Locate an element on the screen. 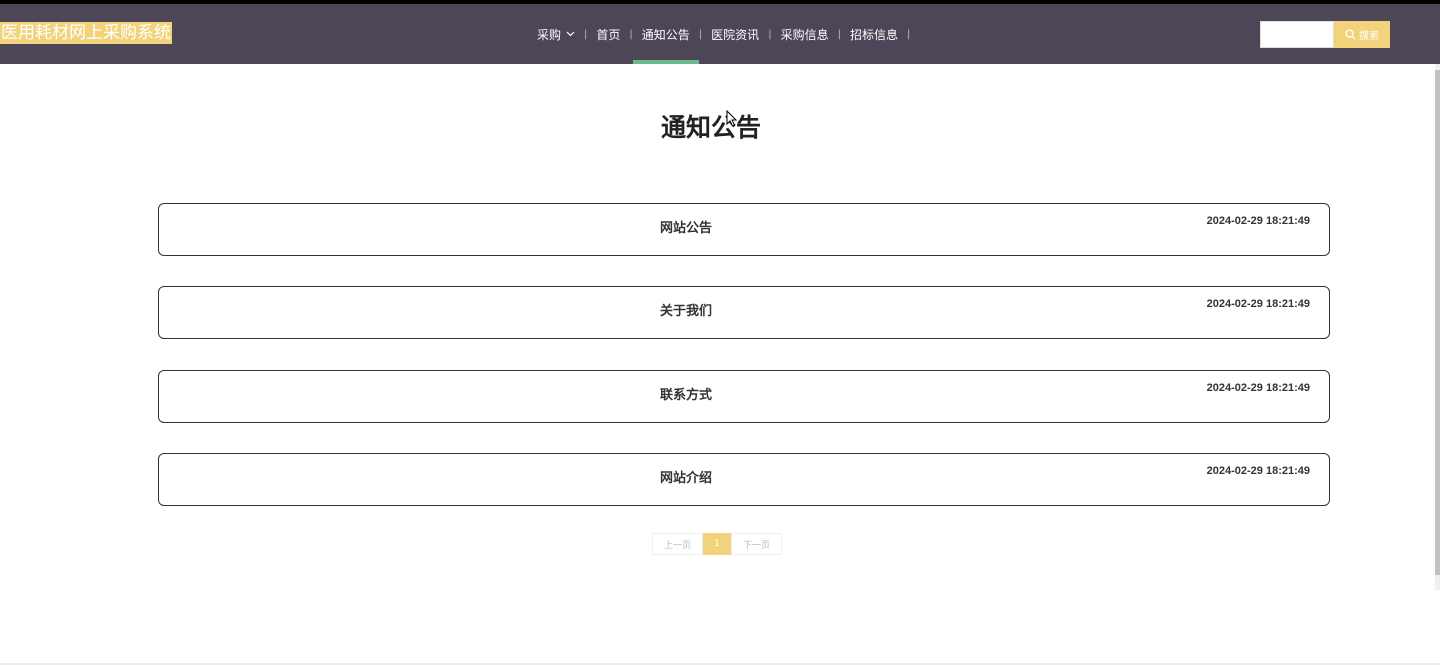 This screenshot has width=1440, height=665. notice-item: 网站介绍 2024-02-29 18:21:49 is located at coordinates (744, 479).